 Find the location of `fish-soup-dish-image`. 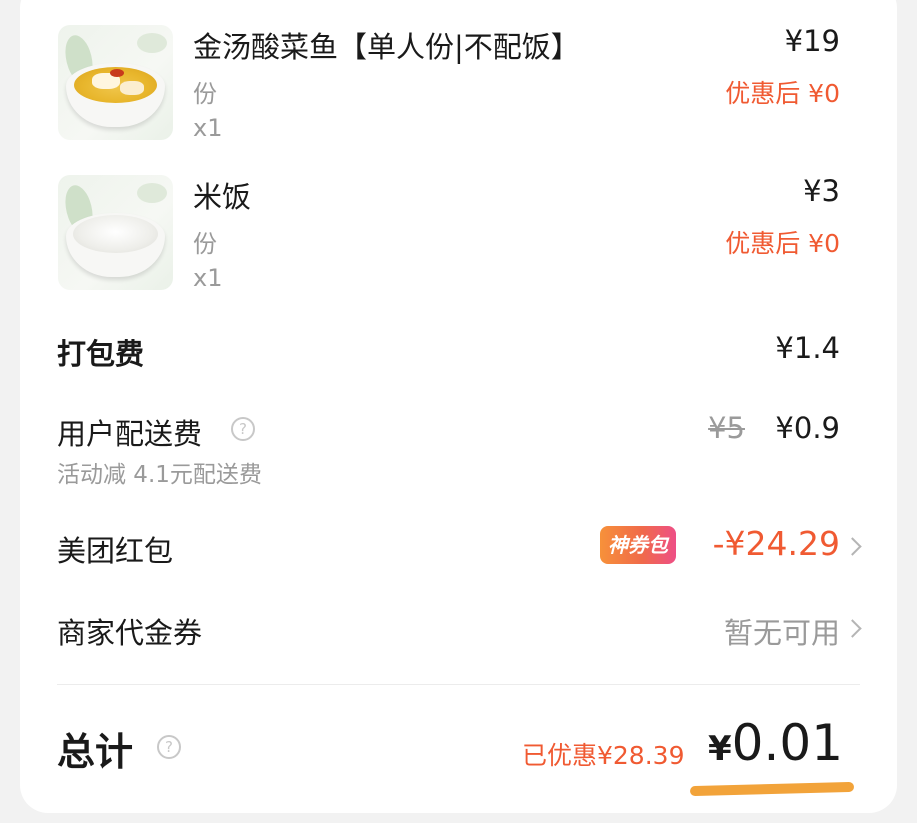

fish-soup-dish-image is located at coordinates (115, 82).